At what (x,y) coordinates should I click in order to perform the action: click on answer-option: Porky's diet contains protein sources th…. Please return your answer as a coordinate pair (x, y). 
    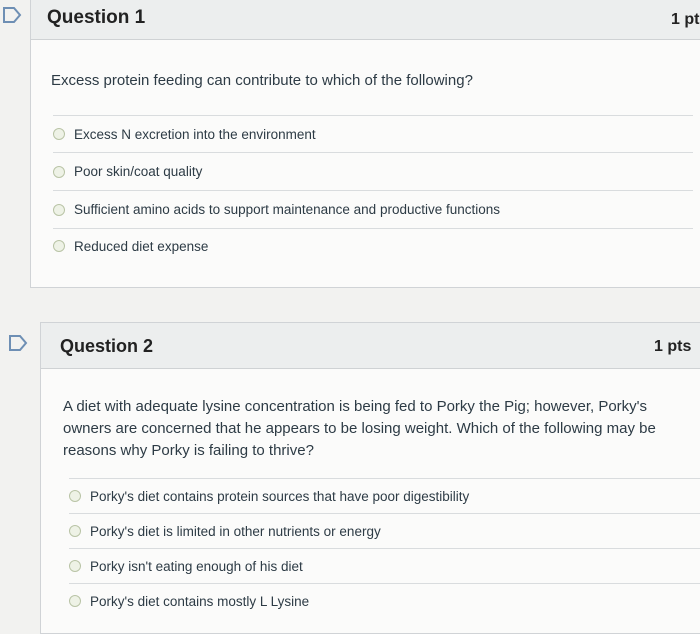
    Looking at the image, I should click on (384, 495).